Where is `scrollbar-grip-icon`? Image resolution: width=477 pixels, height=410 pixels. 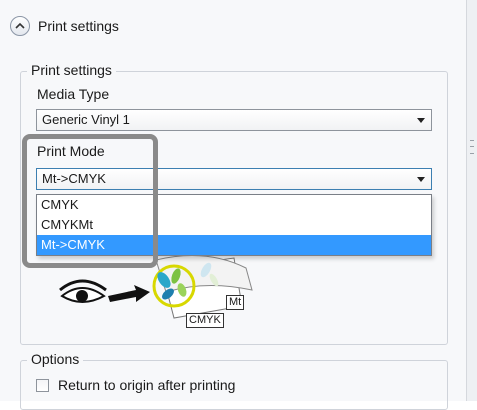 scrollbar-grip-icon is located at coordinates (472, 147).